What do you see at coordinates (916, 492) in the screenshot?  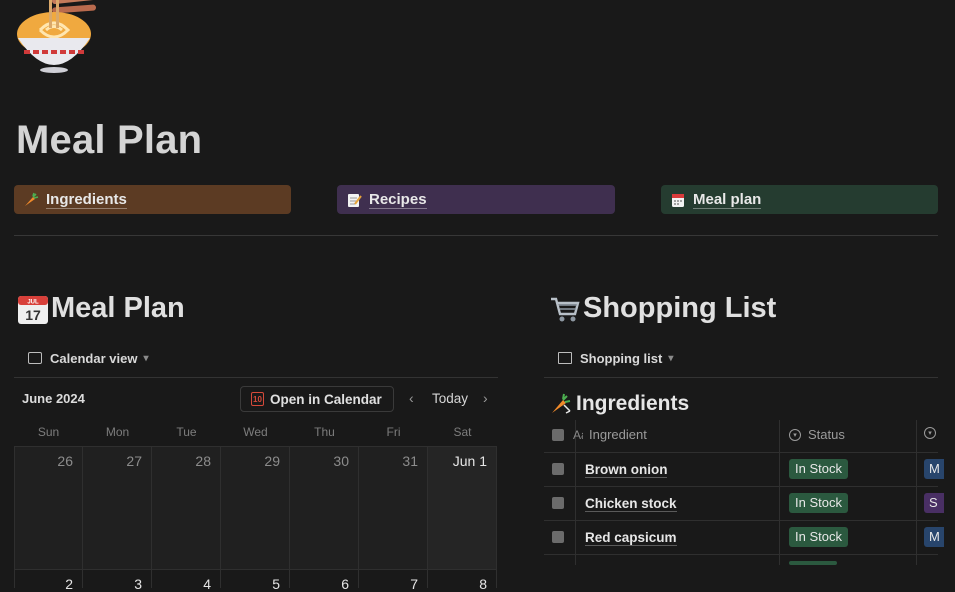 I see `column-divider` at bounding box center [916, 492].